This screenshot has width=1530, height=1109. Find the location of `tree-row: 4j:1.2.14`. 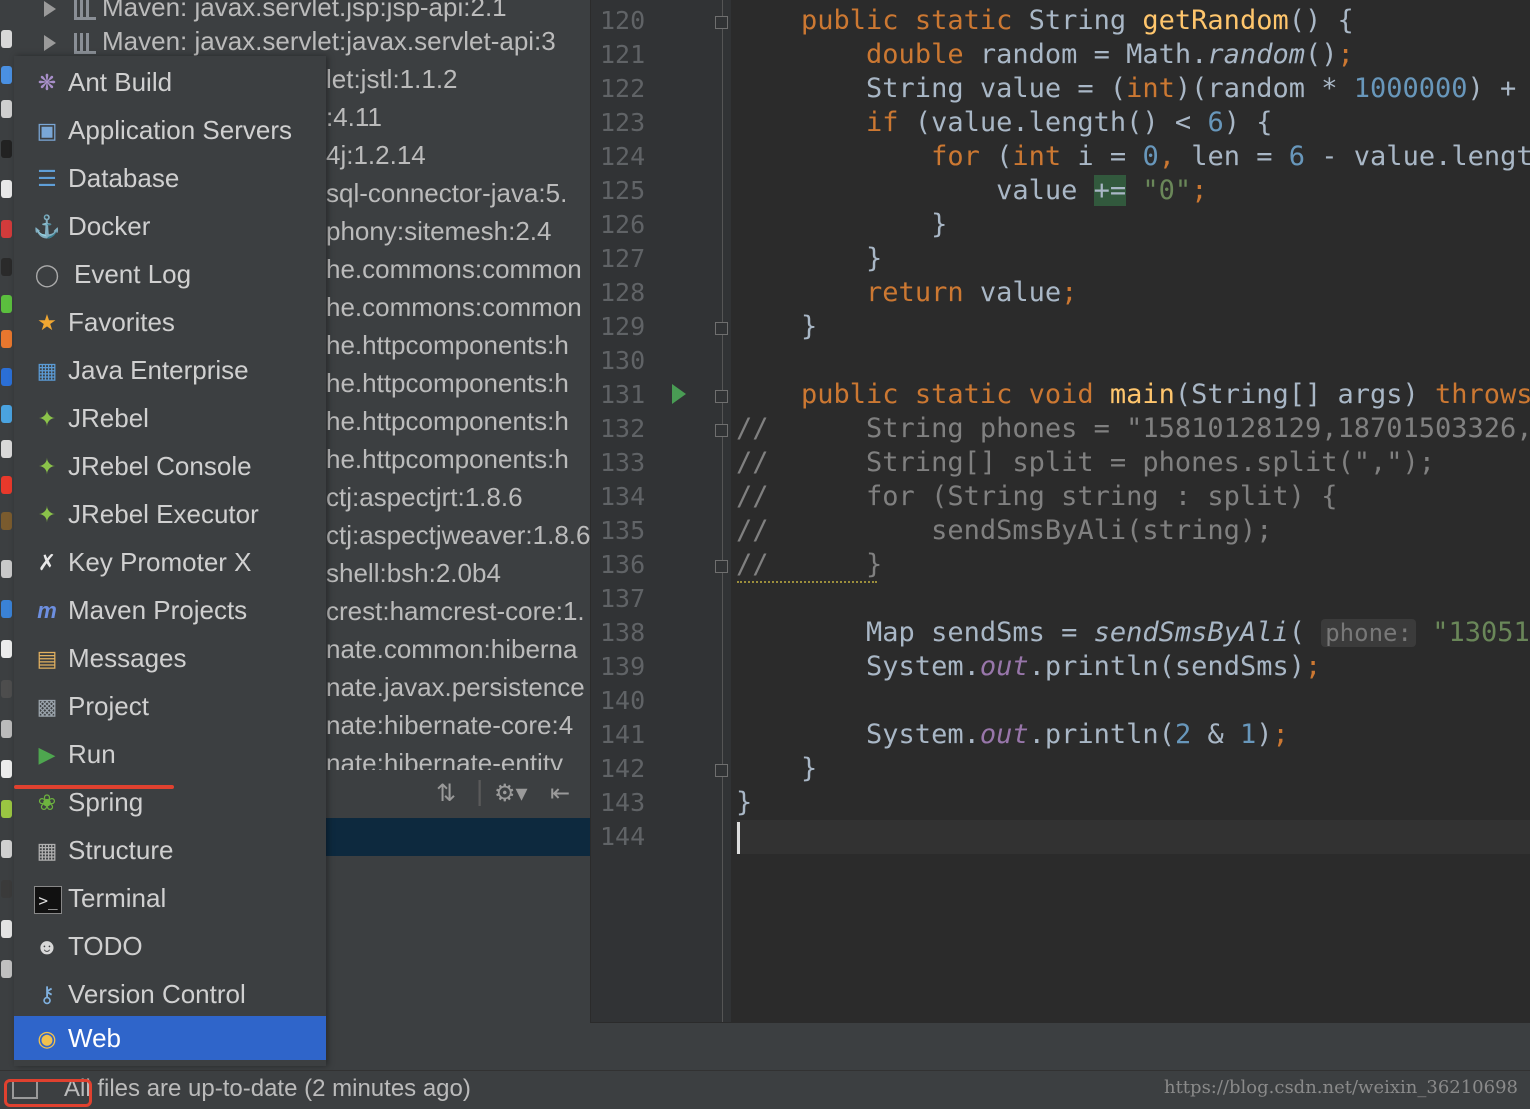

tree-row: 4j:1.2.14 is located at coordinates (376, 155).